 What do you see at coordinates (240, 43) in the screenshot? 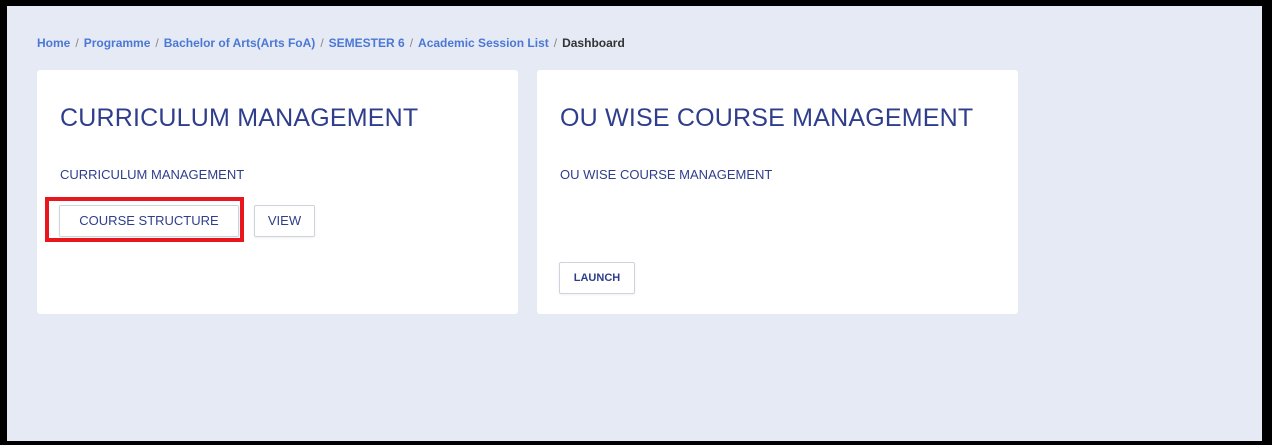
I see `breadcrumb-programme-name: Bachelor of Arts(Arts FoA)` at bounding box center [240, 43].